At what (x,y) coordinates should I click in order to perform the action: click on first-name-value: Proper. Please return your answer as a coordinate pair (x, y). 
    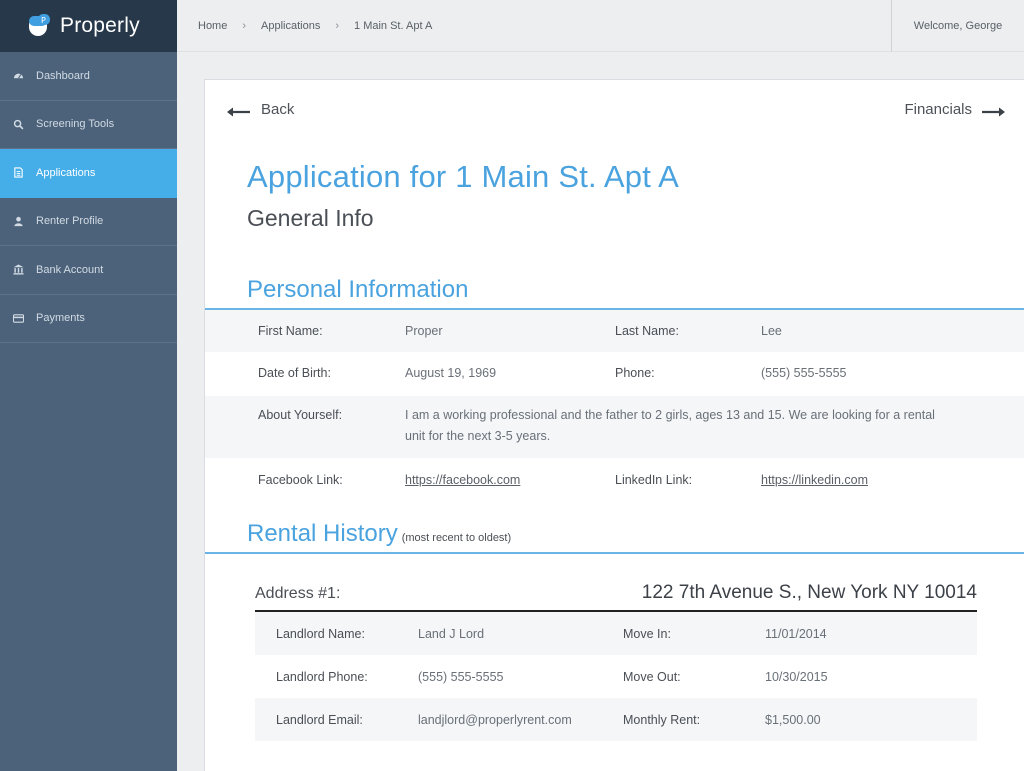
    Looking at the image, I should click on (424, 331).